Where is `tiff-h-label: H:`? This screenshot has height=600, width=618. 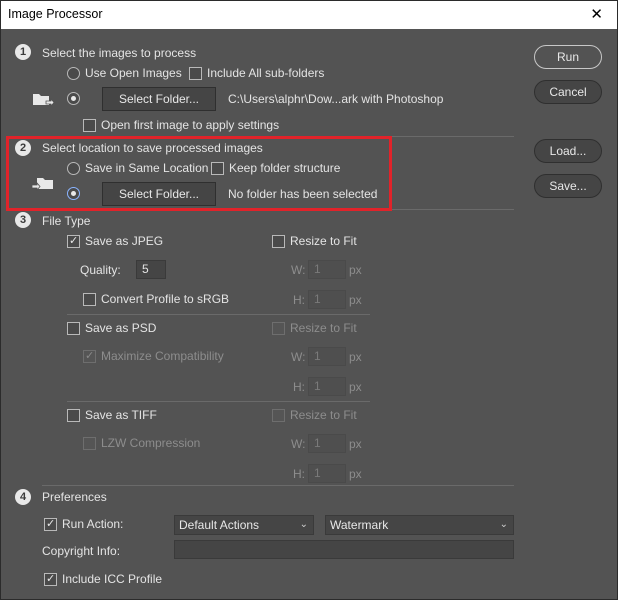 tiff-h-label: H: is located at coordinates (299, 474).